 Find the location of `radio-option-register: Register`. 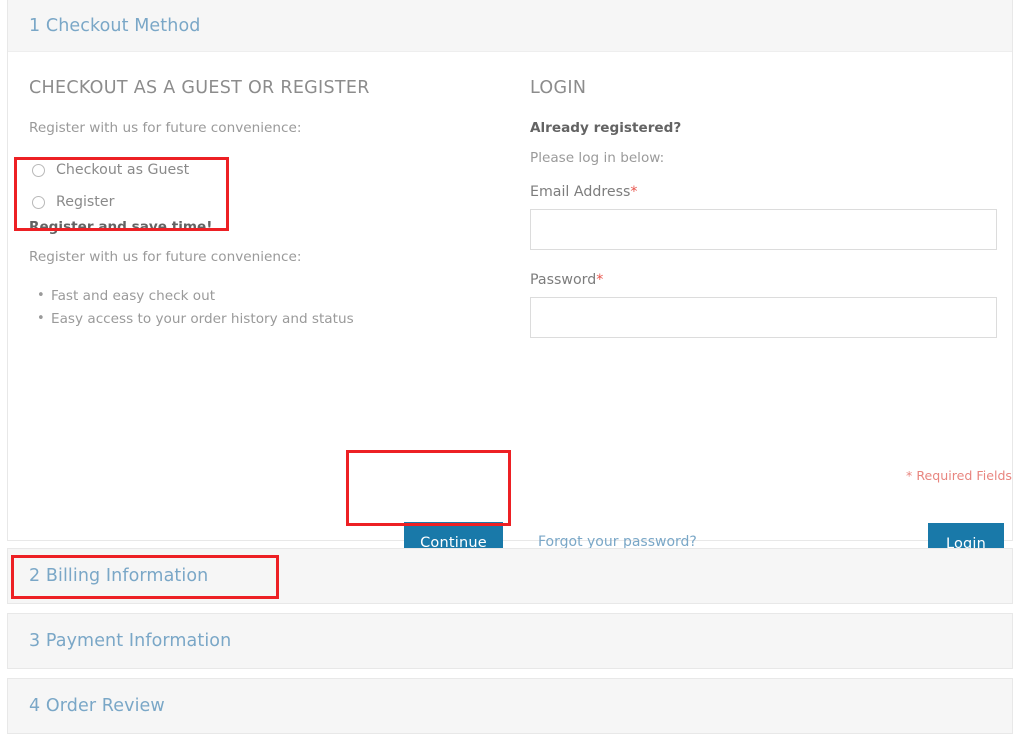

radio-option-register: Register is located at coordinates (264, 202).